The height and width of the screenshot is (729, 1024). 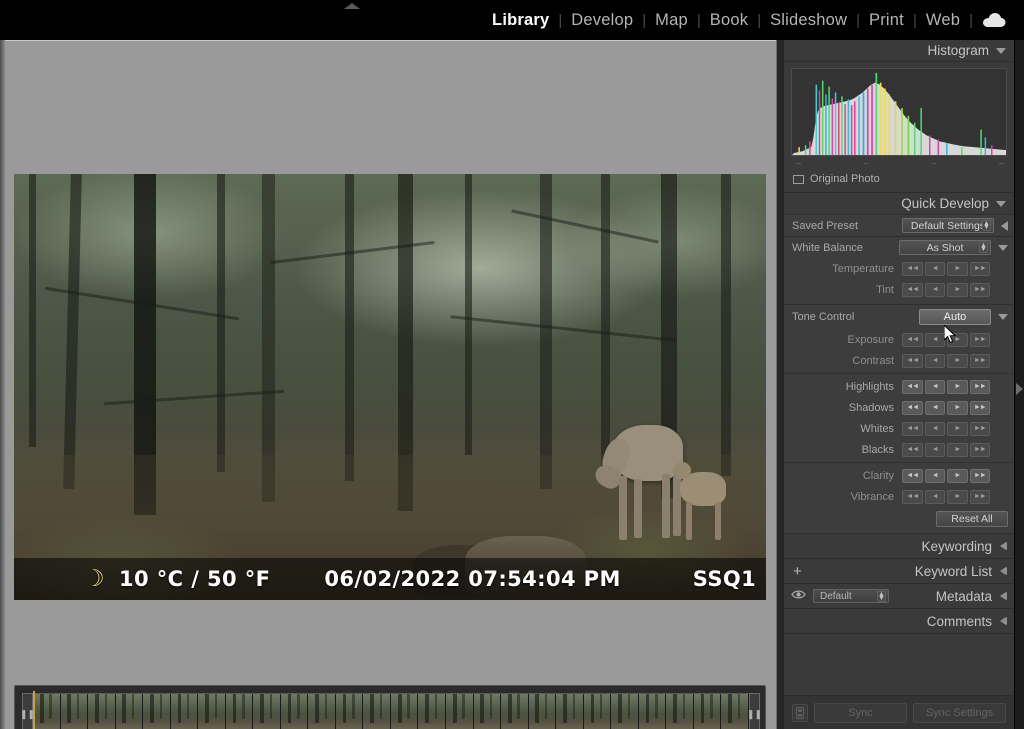 What do you see at coordinates (520, 20) in the screenshot?
I see `module-library: Library` at bounding box center [520, 20].